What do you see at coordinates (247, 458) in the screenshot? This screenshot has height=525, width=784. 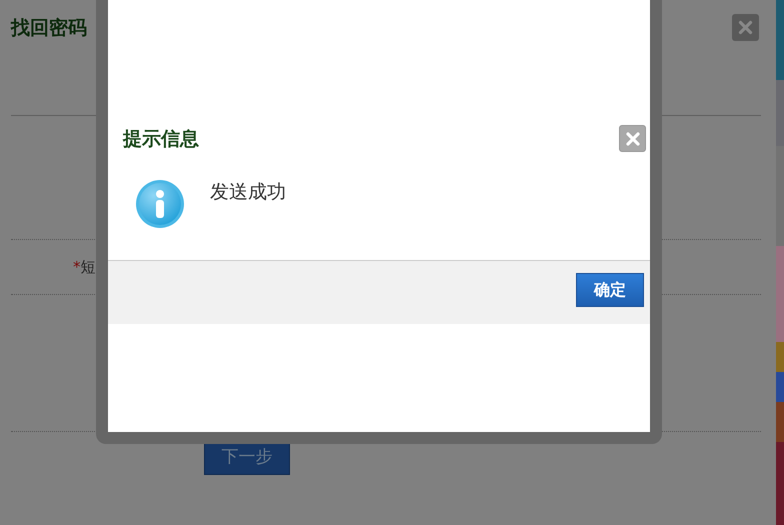 I see `next-button: 下一步` at bounding box center [247, 458].